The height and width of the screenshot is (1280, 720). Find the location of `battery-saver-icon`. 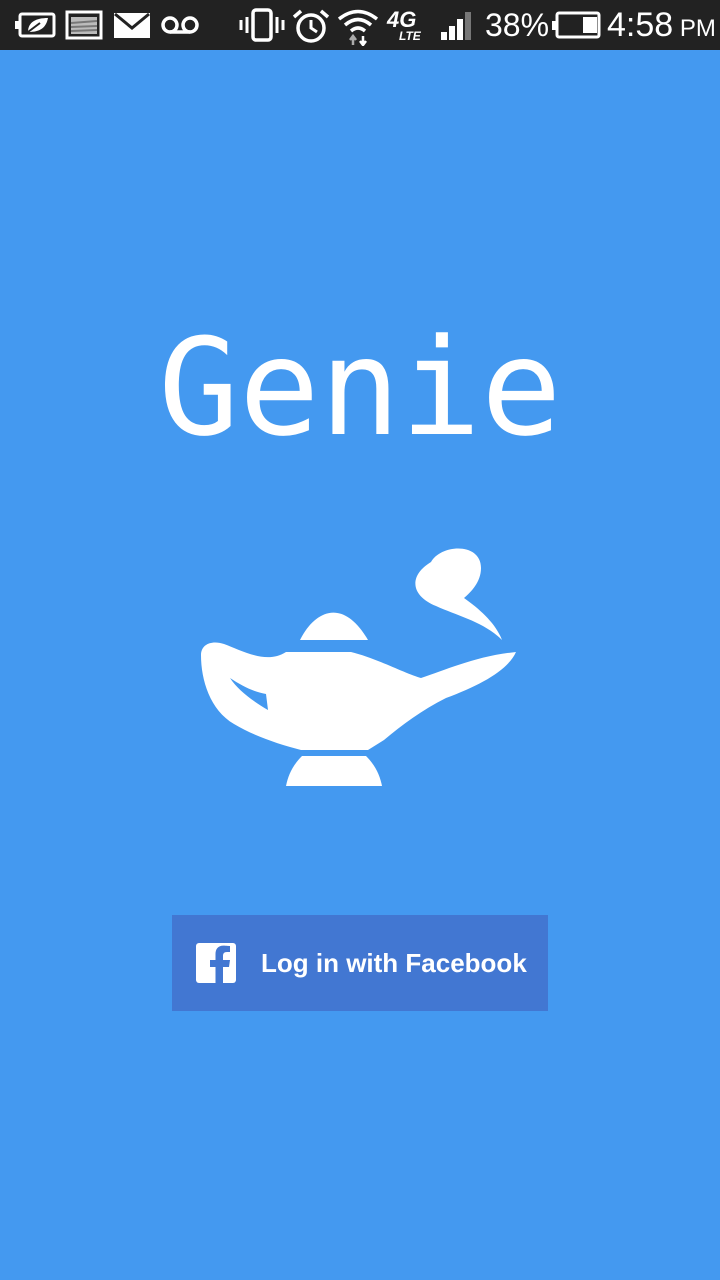

battery-saver-icon is located at coordinates (36, 25).